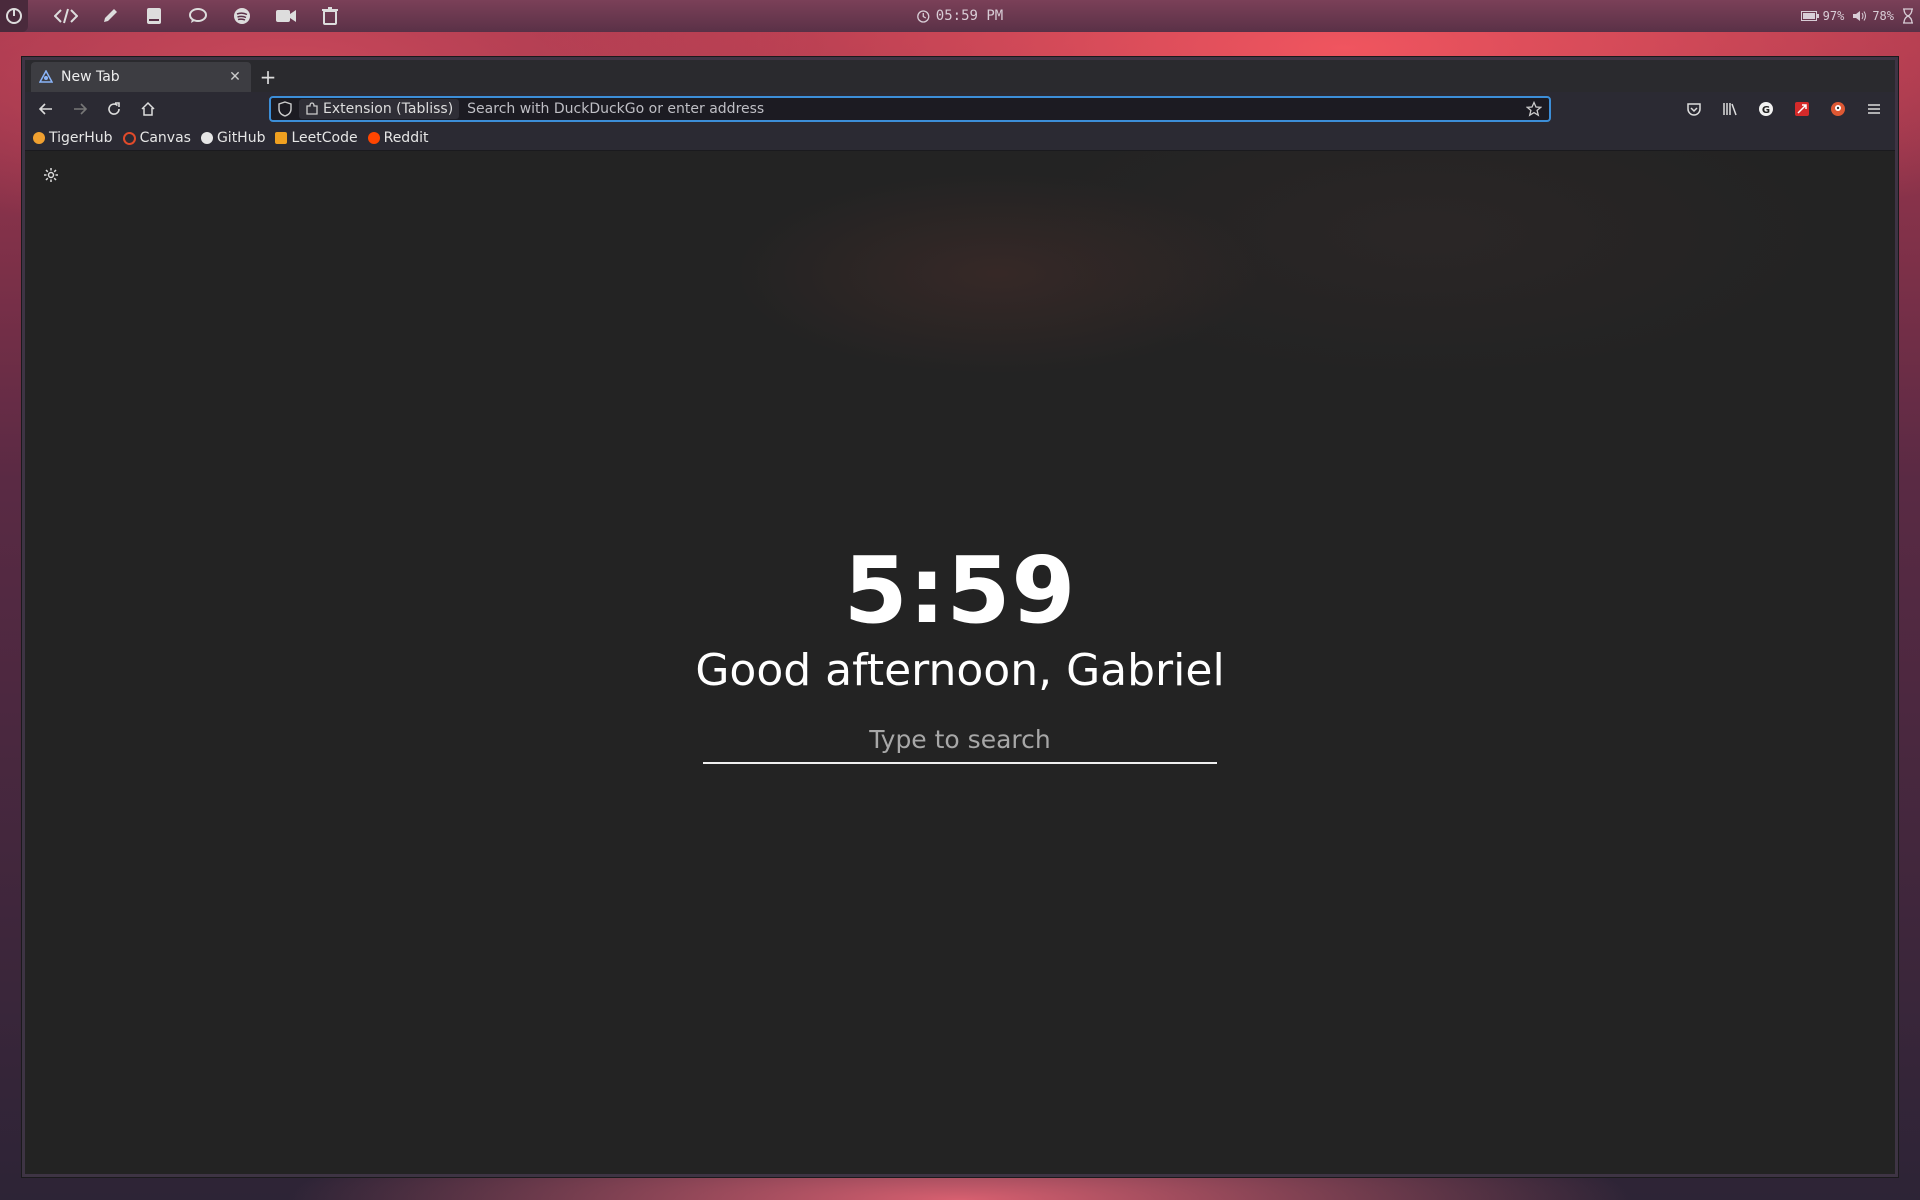 This screenshot has width=1920, height=1200. Describe the element at coordinates (960, 670) in the screenshot. I see `greeting-widget: Good afternoon, Gabriel` at that location.